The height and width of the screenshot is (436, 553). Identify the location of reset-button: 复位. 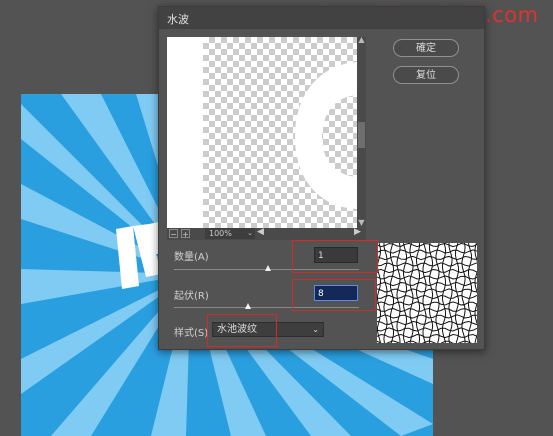
(426, 75).